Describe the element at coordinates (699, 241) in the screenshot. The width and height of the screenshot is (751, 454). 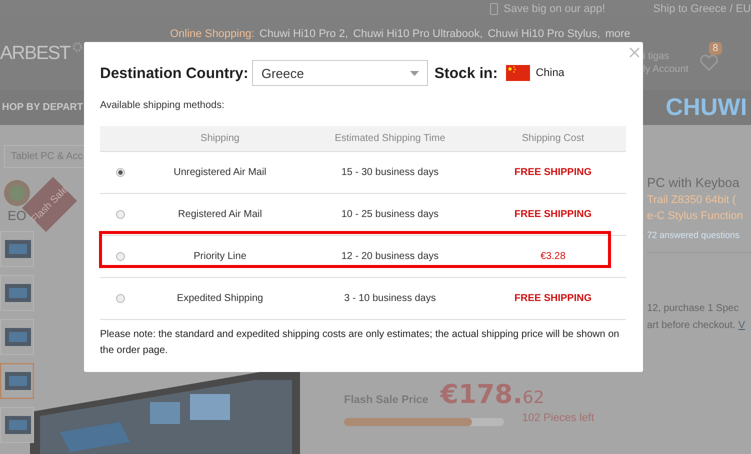
I see `questions-link: 72 answered questions` at that location.